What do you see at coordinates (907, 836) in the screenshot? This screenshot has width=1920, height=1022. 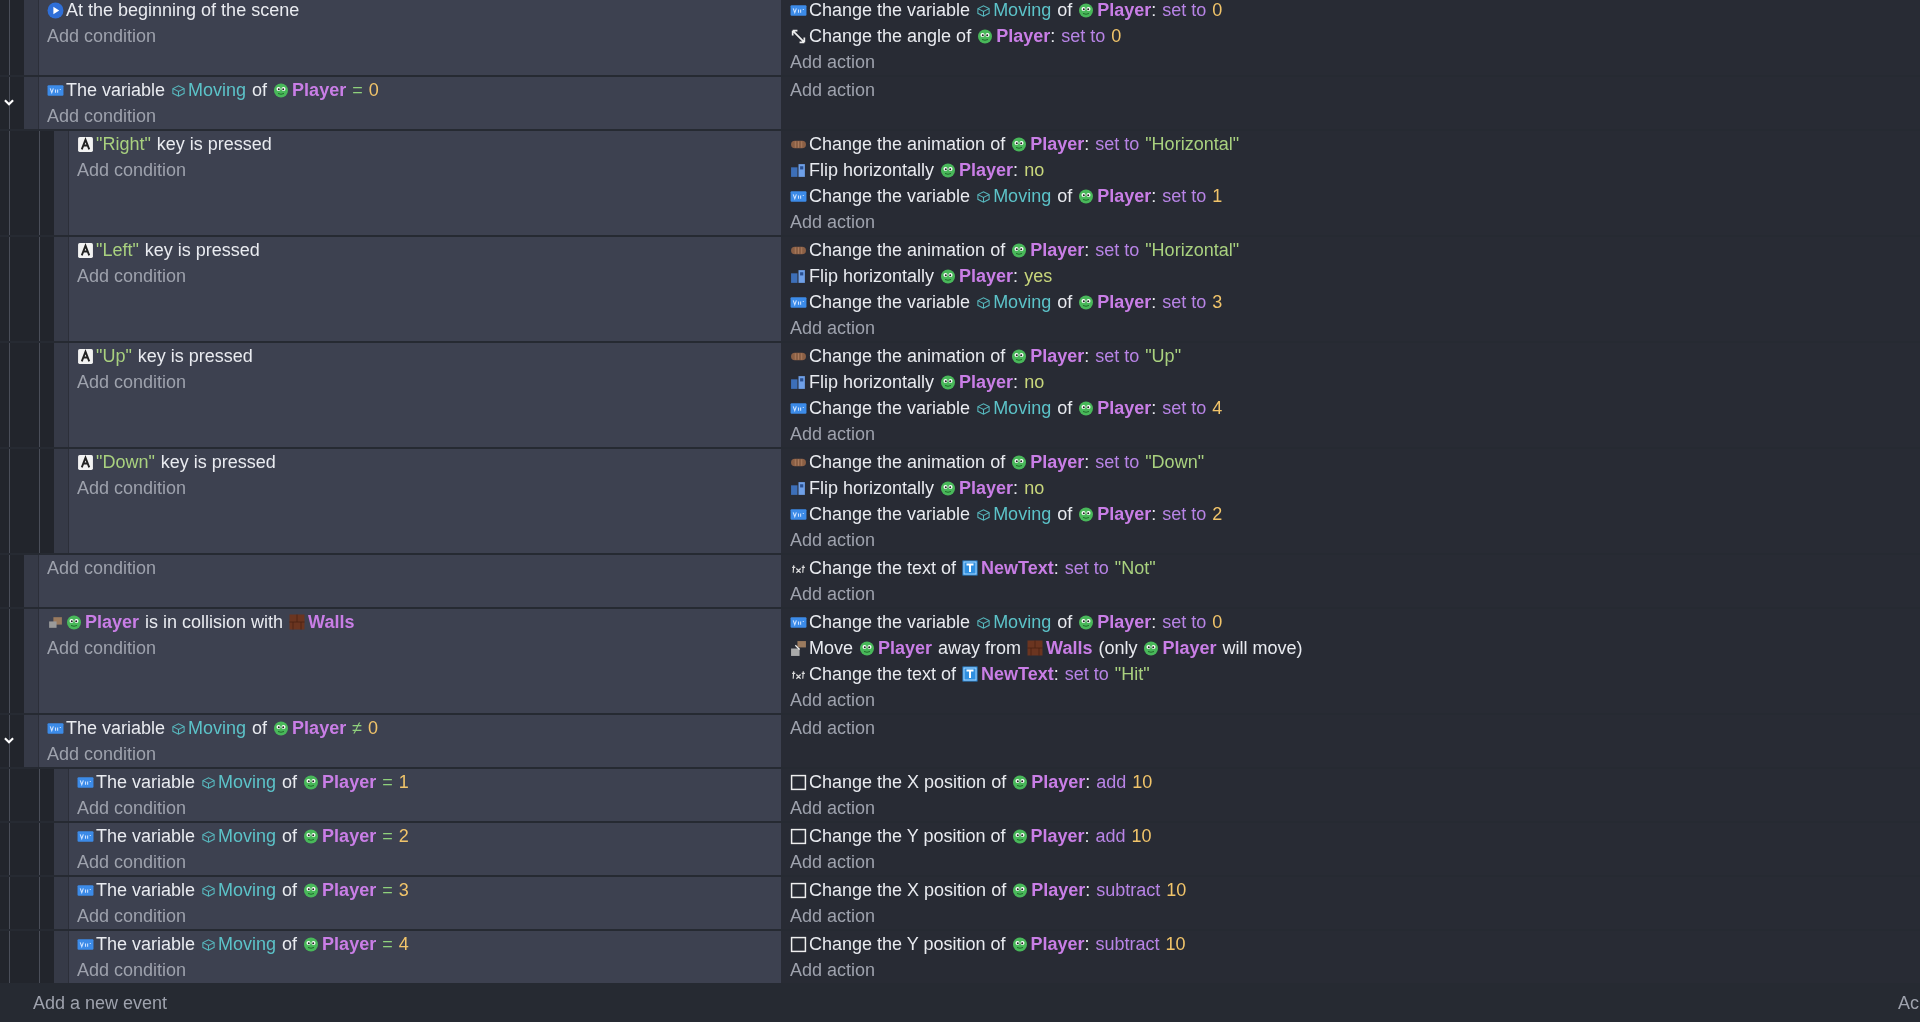 I see `instruction-text: Change the Y position of` at bounding box center [907, 836].